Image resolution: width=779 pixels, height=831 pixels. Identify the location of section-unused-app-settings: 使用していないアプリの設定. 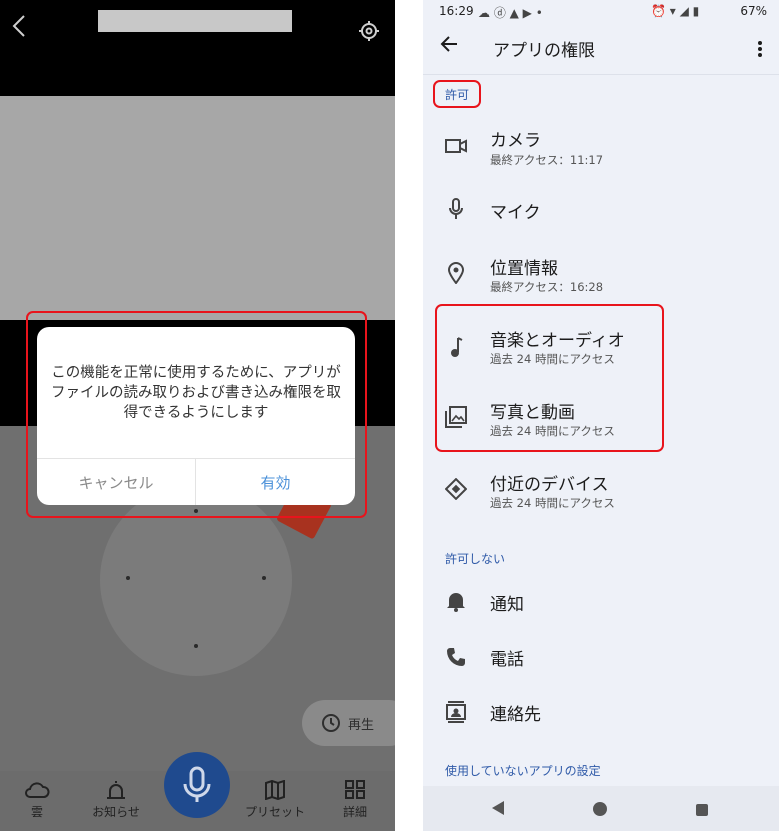
(523, 770).